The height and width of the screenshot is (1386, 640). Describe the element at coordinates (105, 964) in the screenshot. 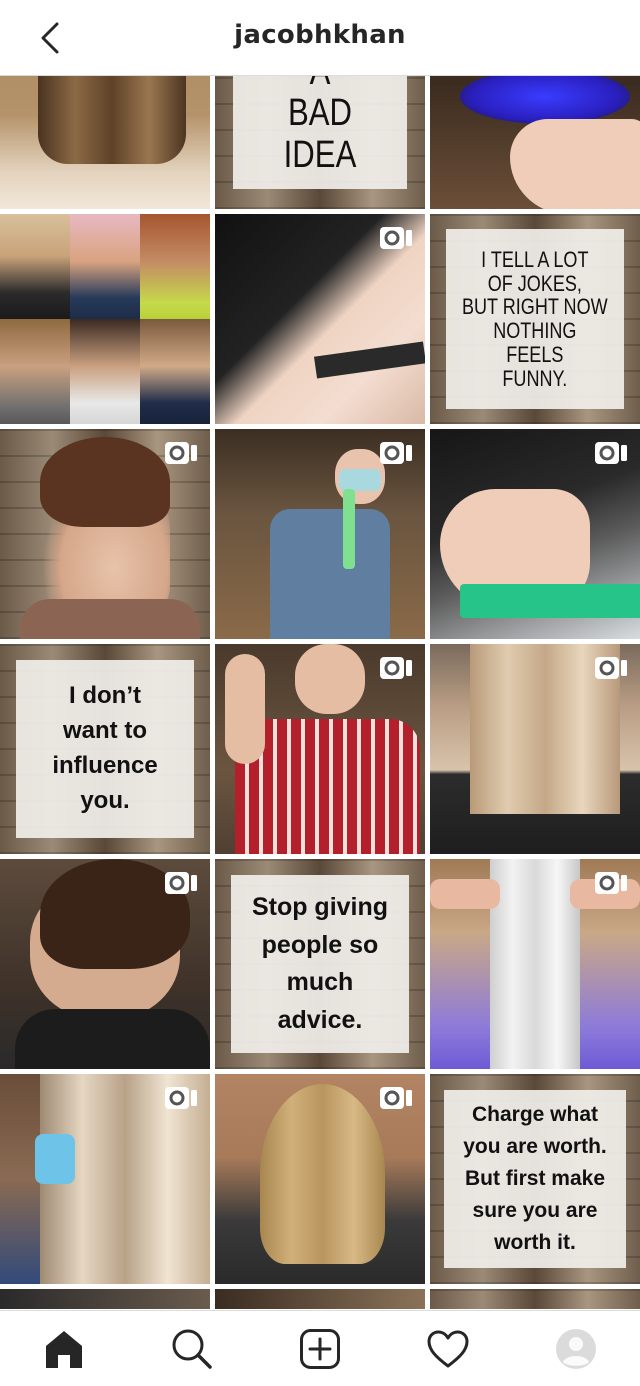

I see `post-video-selfie-bangs` at that location.